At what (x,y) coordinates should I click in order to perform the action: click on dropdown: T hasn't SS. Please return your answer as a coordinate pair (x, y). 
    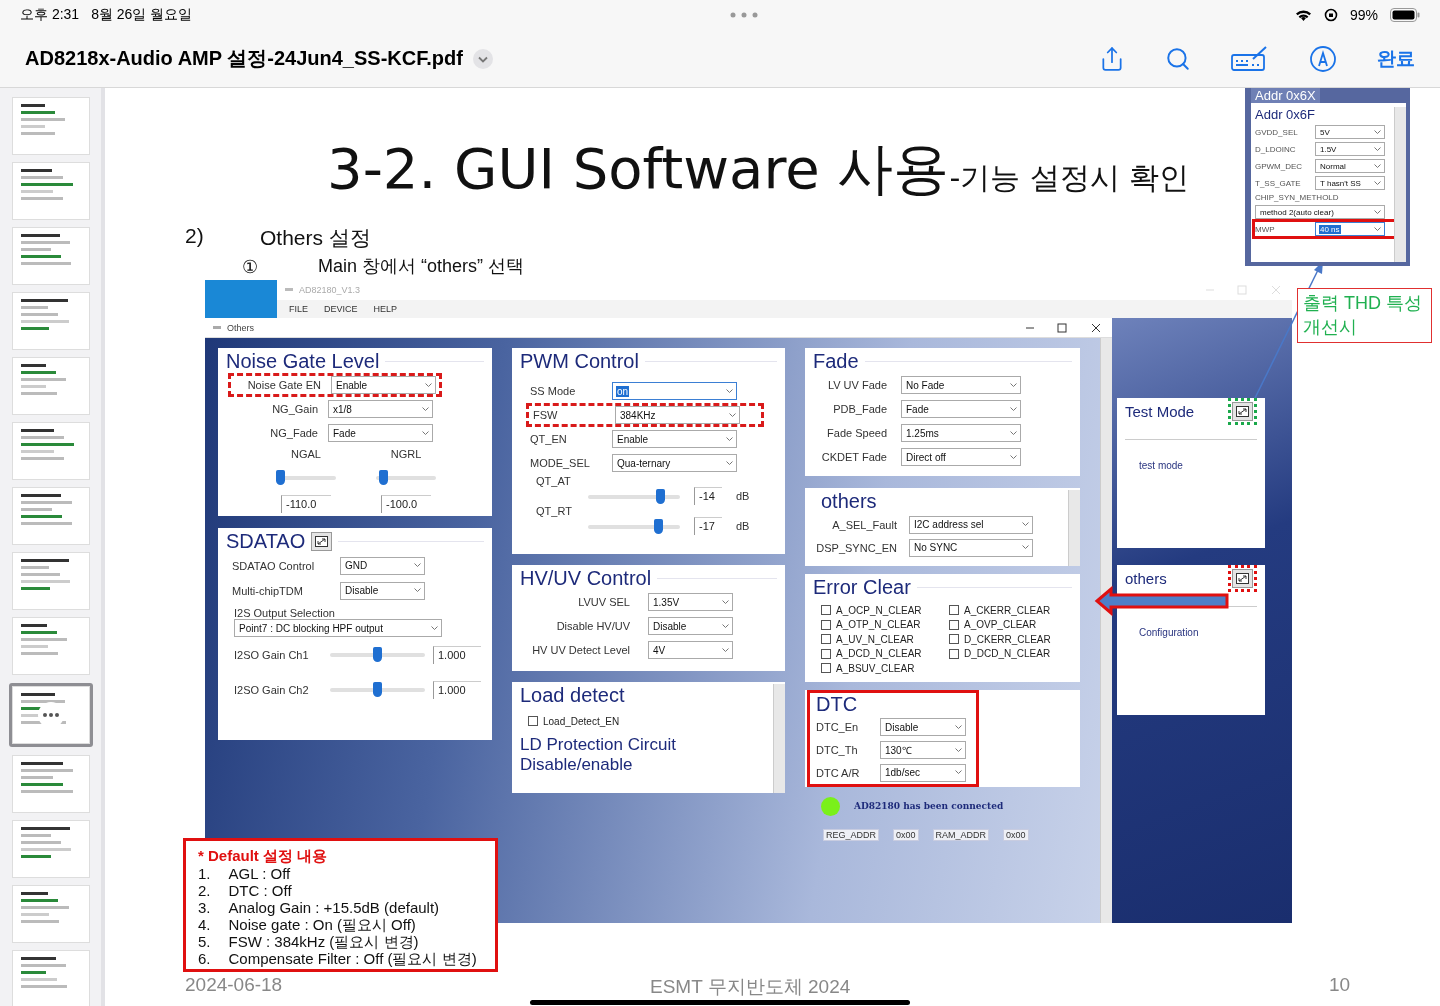
    Looking at the image, I should click on (1350, 183).